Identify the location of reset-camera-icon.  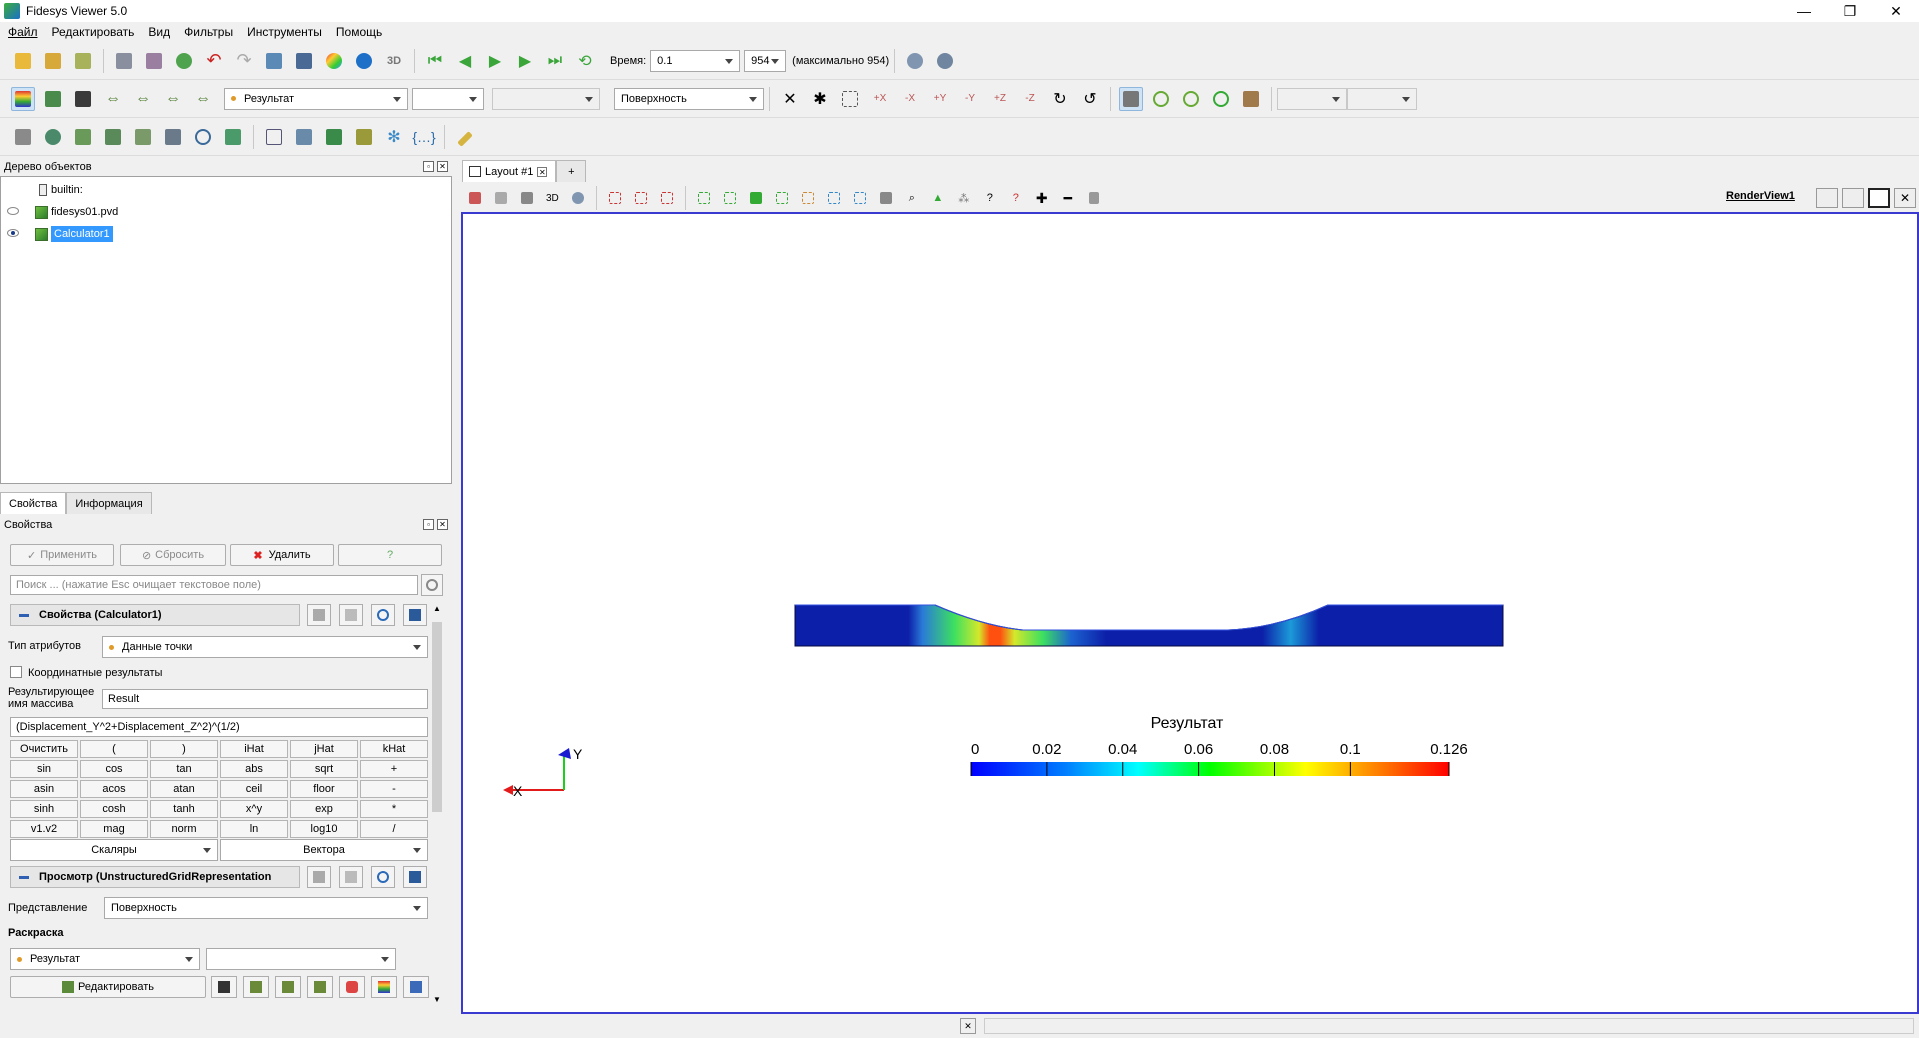
(475, 198).